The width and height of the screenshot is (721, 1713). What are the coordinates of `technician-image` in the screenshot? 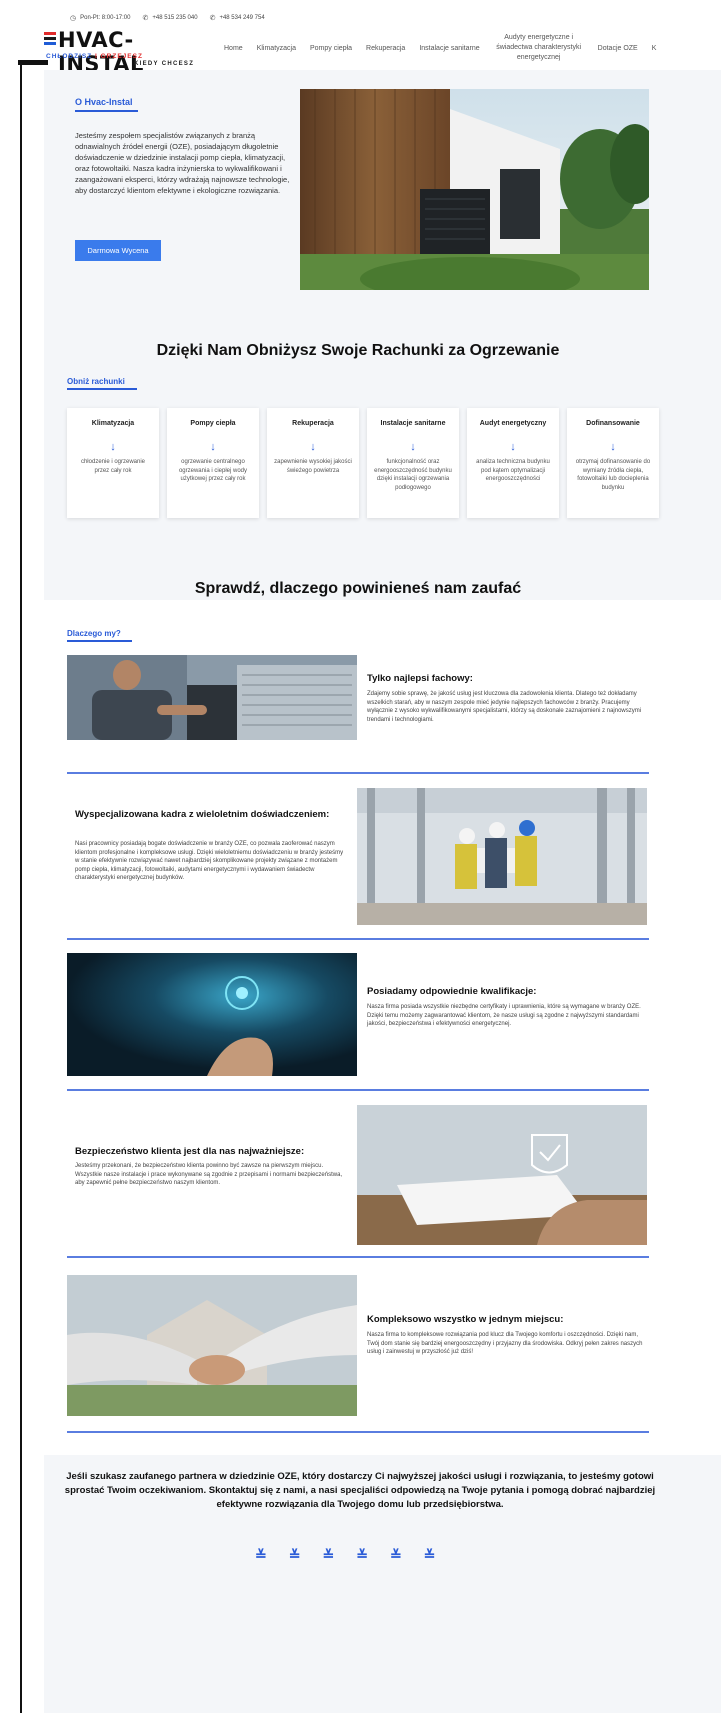 It's located at (212, 697).